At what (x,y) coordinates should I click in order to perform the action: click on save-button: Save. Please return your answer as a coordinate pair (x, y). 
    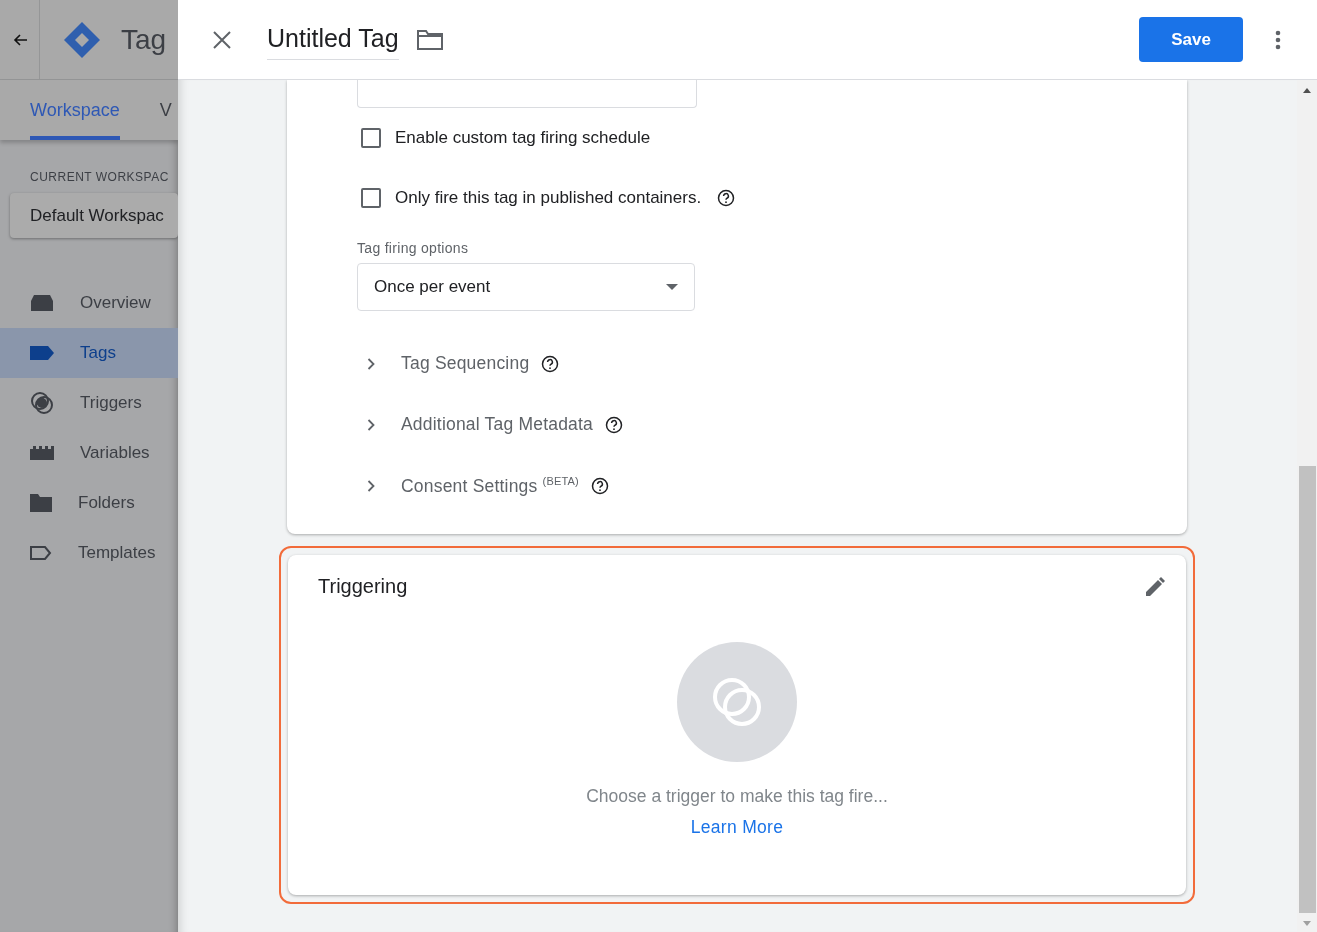
    Looking at the image, I should click on (1191, 39).